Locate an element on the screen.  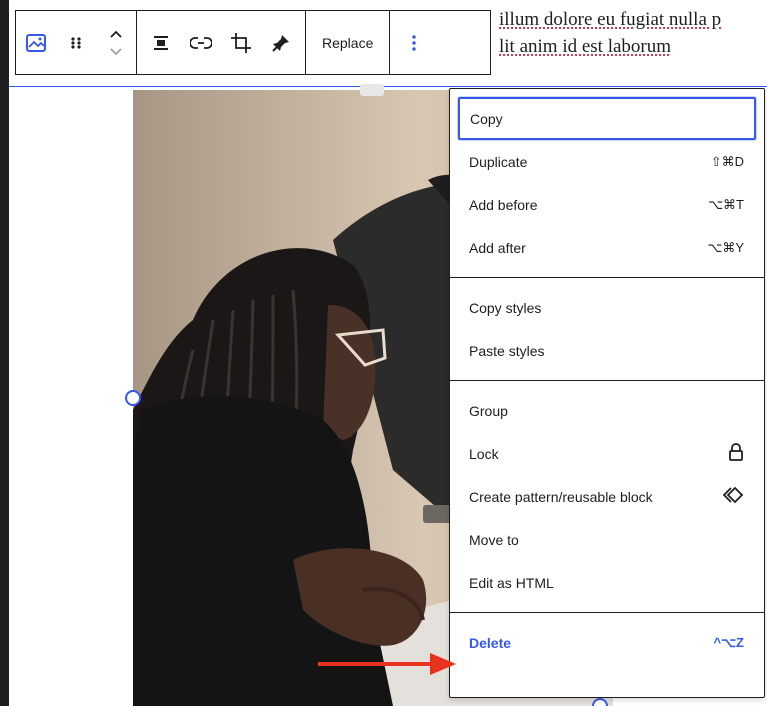
move-up-down-icon is located at coordinates (116, 42).